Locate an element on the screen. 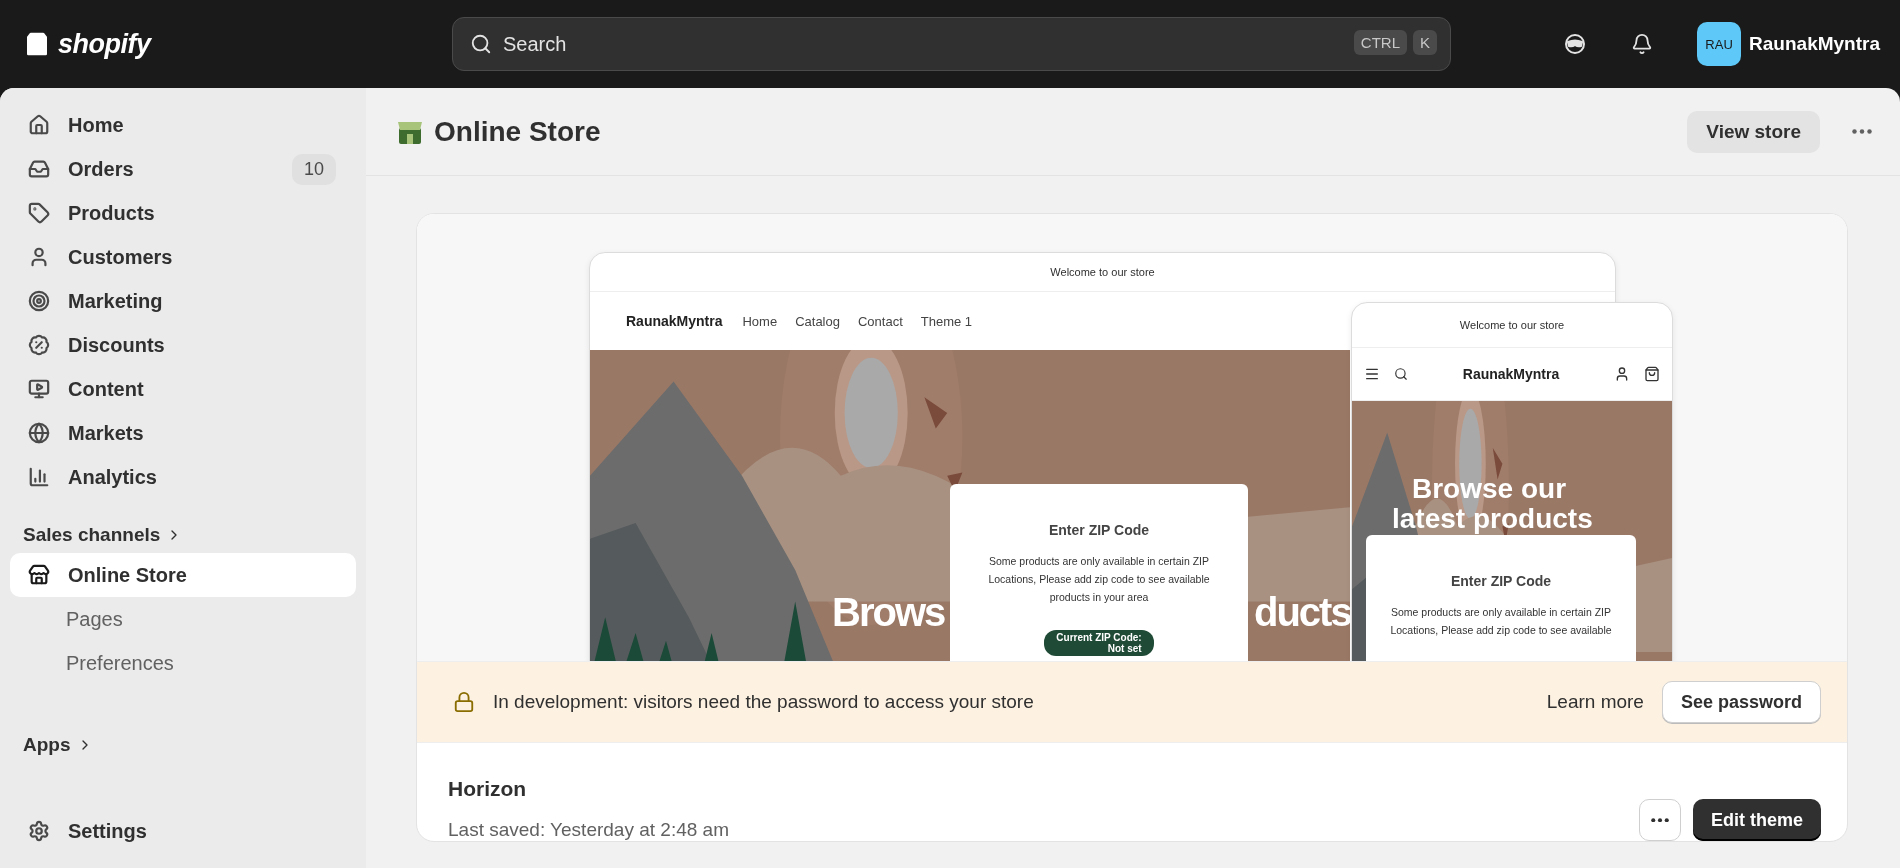 The width and height of the screenshot is (1900, 868). sidebar-item: Markets is located at coordinates (183, 433).